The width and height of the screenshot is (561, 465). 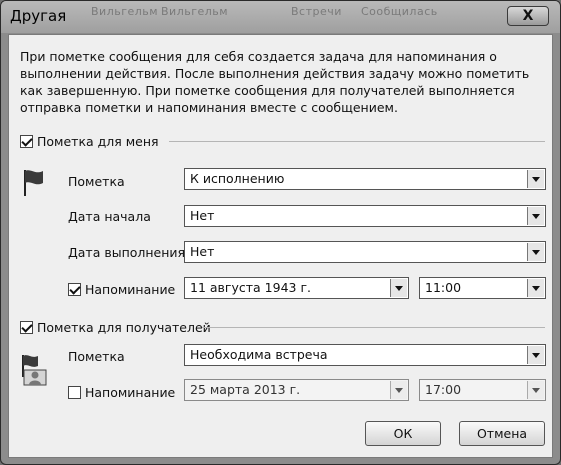 What do you see at coordinates (365, 252) in the screenshot?
I see `due-date-select: Нет` at bounding box center [365, 252].